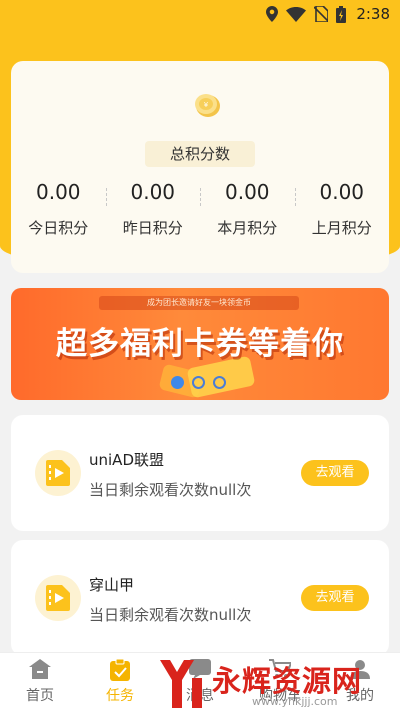  I want to click on nav-item-home: 首页, so click(40, 682).